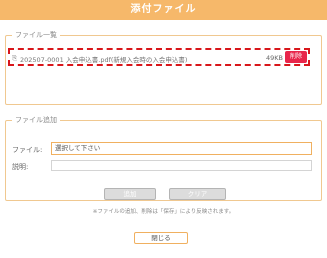 This screenshot has width=327, height=258. What do you see at coordinates (197, 194) in the screenshot?
I see `clear-button: クリア` at bounding box center [197, 194].